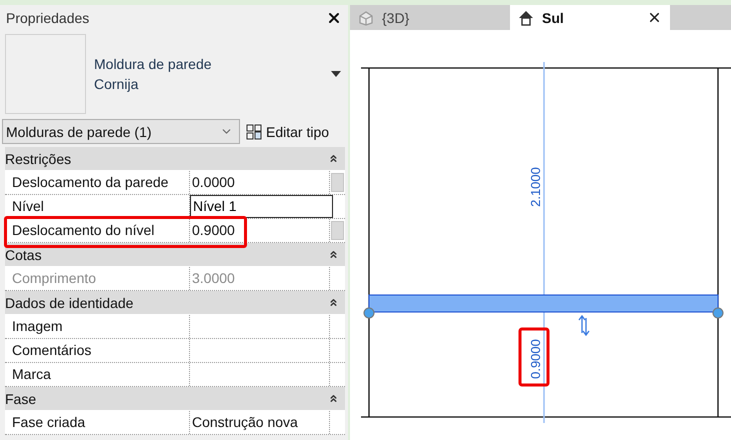 The height and width of the screenshot is (440, 731). I want to click on property-name: Deslocamento da parede, so click(97, 182).